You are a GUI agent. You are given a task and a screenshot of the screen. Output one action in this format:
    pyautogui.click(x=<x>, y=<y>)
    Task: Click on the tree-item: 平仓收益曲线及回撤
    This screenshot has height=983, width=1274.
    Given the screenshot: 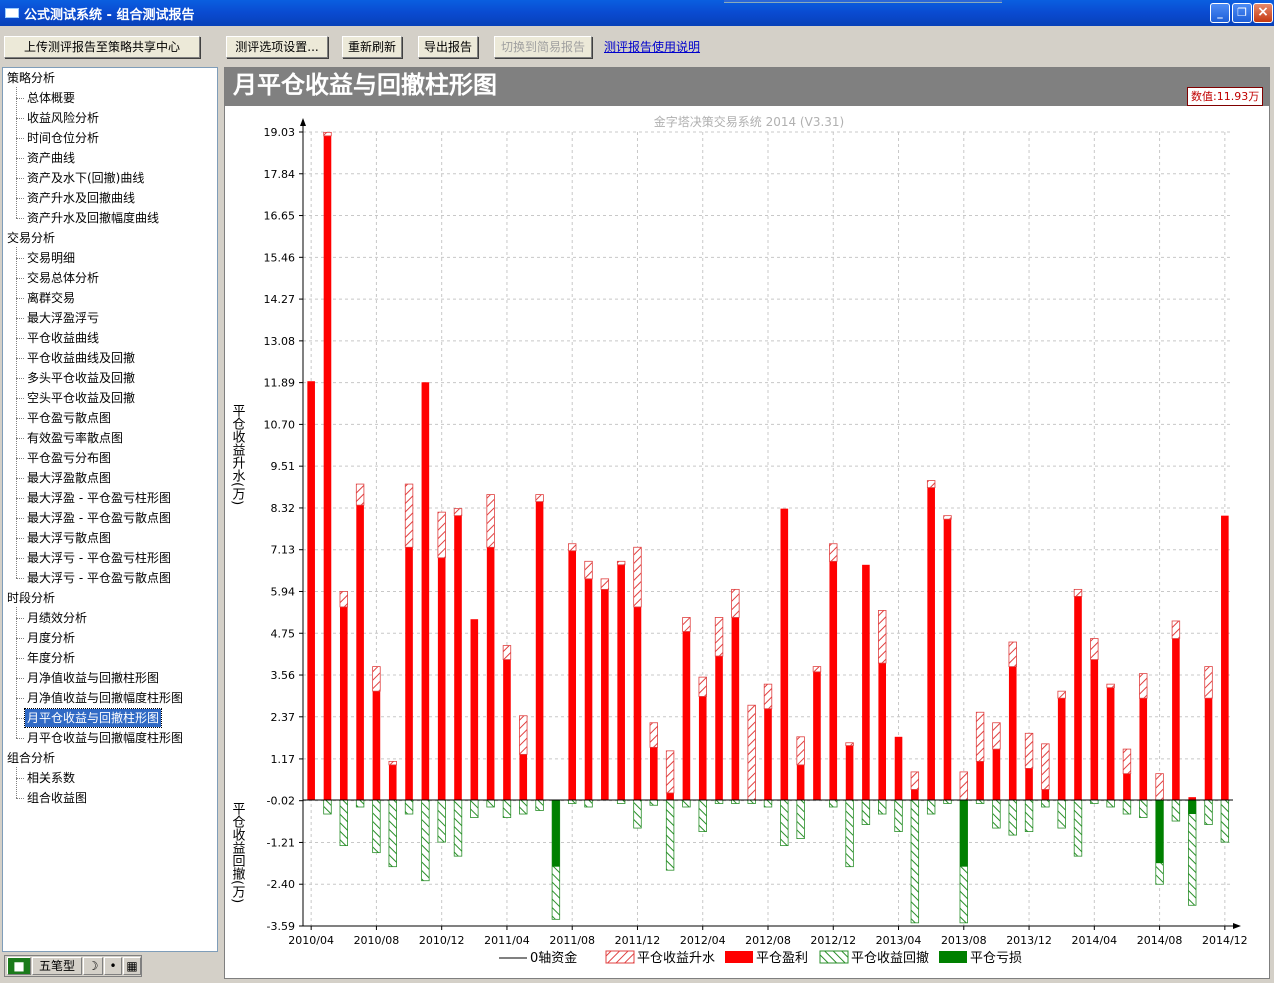 What is the action you would take?
    pyautogui.click(x=81, y=358)
    